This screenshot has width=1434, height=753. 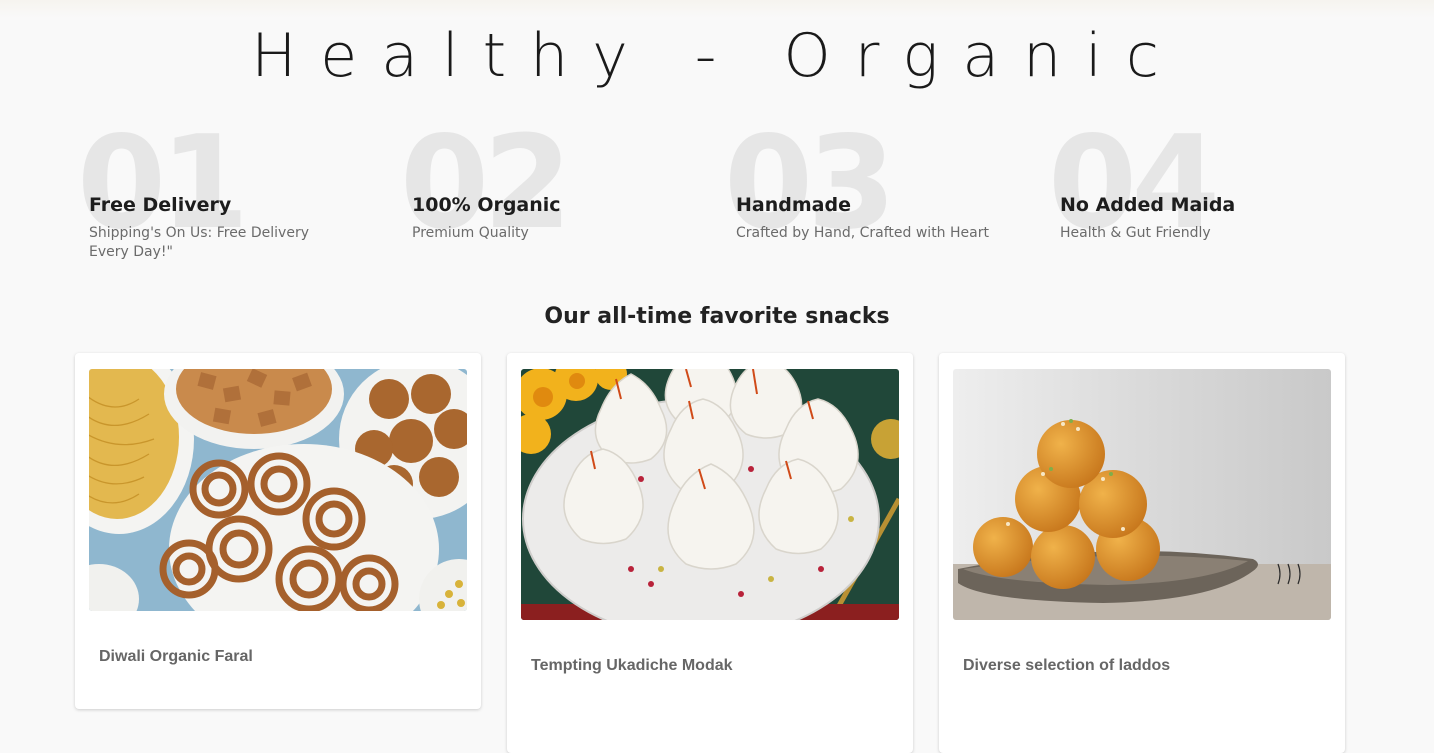 I want to click on feature-organic: 02 100% Organic Premium Quality, so click(x=556, y=195).